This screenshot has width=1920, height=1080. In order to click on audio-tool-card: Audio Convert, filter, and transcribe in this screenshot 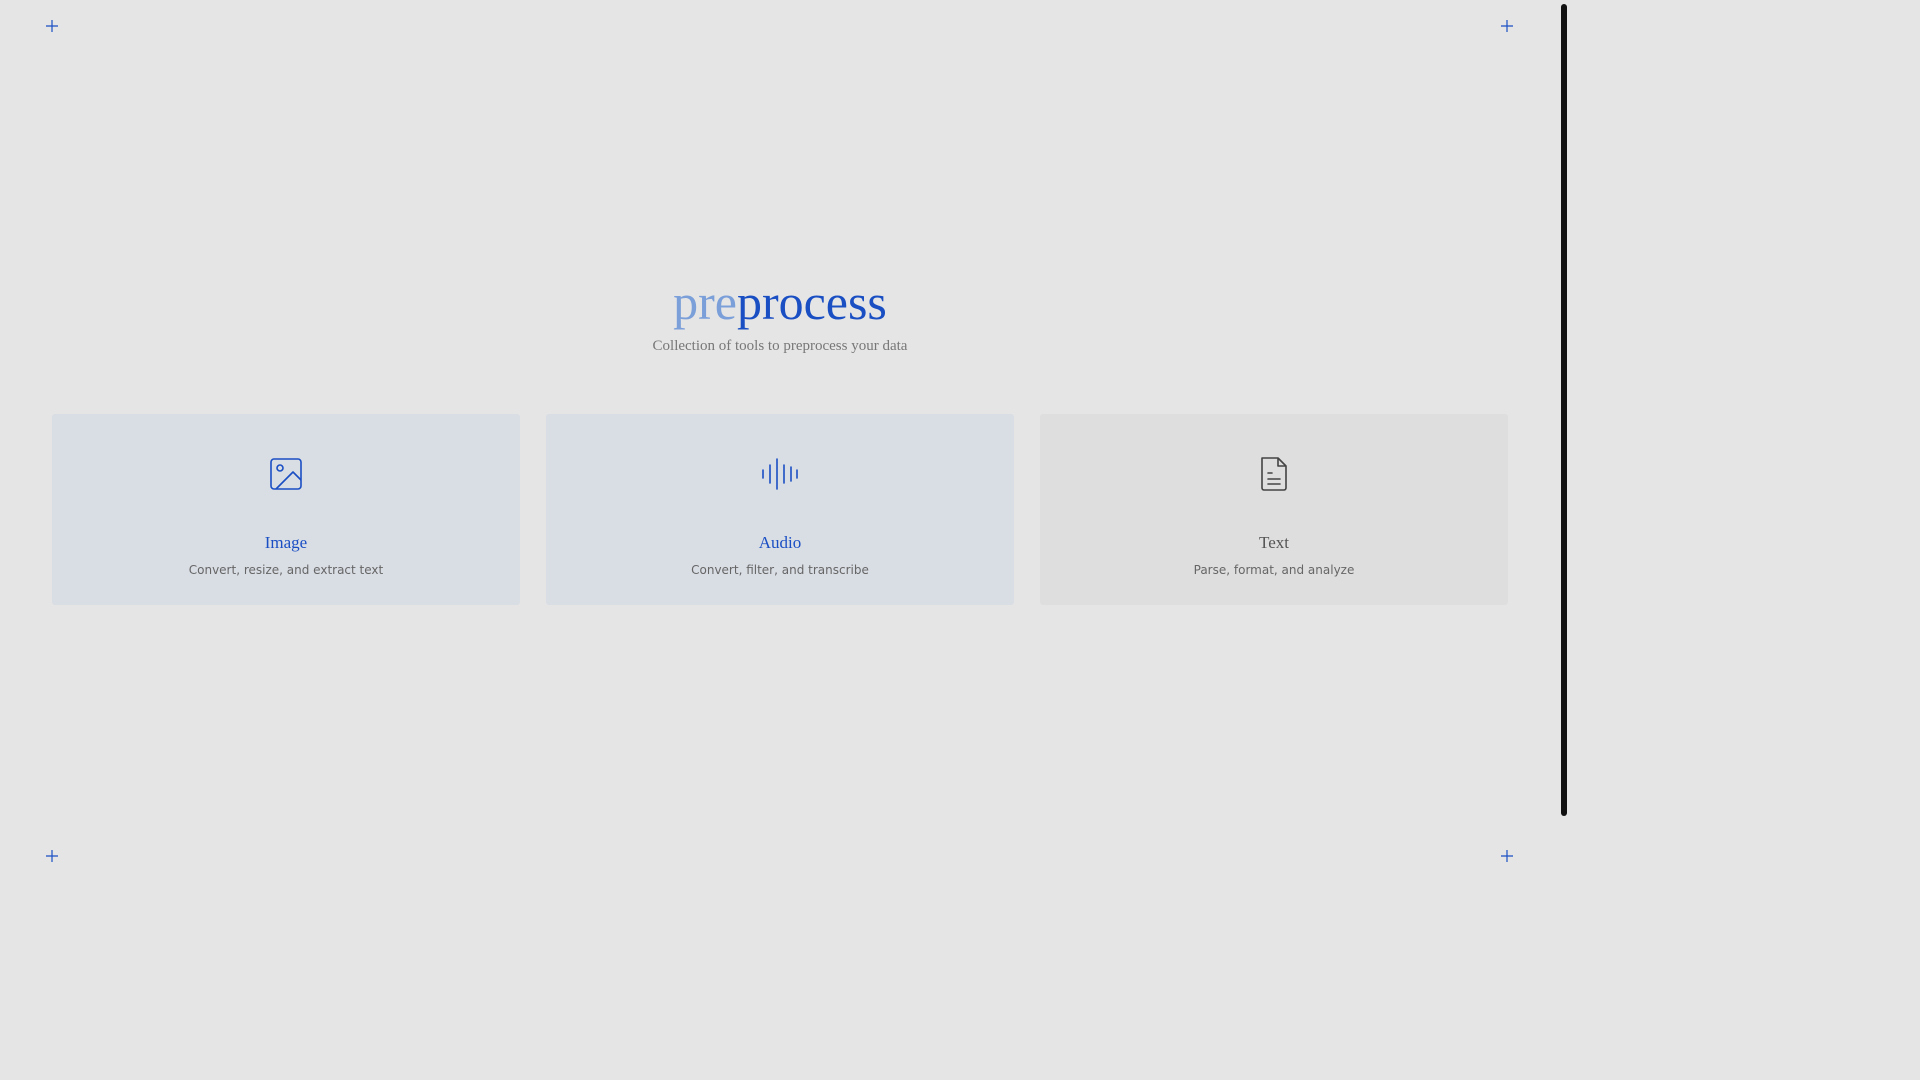, I will do `click(780, 509)`.